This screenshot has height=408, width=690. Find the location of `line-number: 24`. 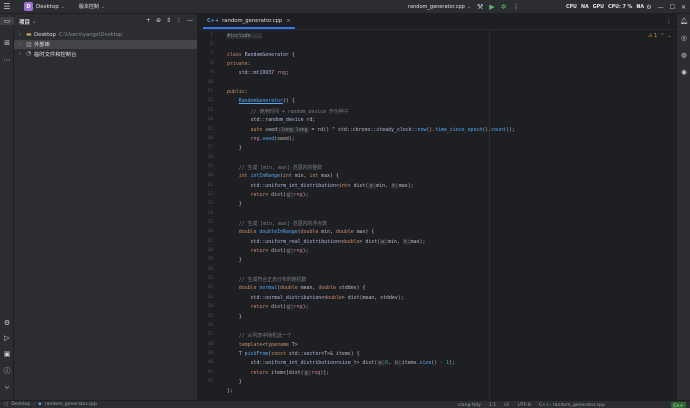

line-number: 24 is located at coordinates (210, 213).